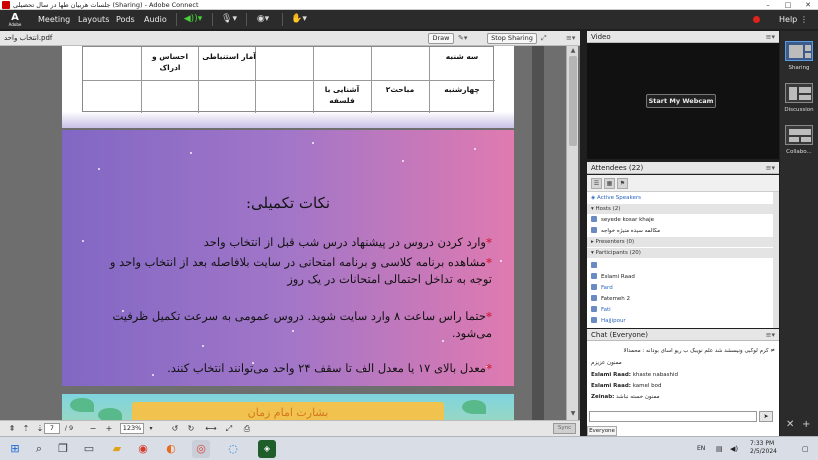 This screenshot has width=818, height=460. What do you see at coordinates (654, 375) in the screenshot?
I see `chat-text: khaste nabashid` at bounding box center [654, 375].